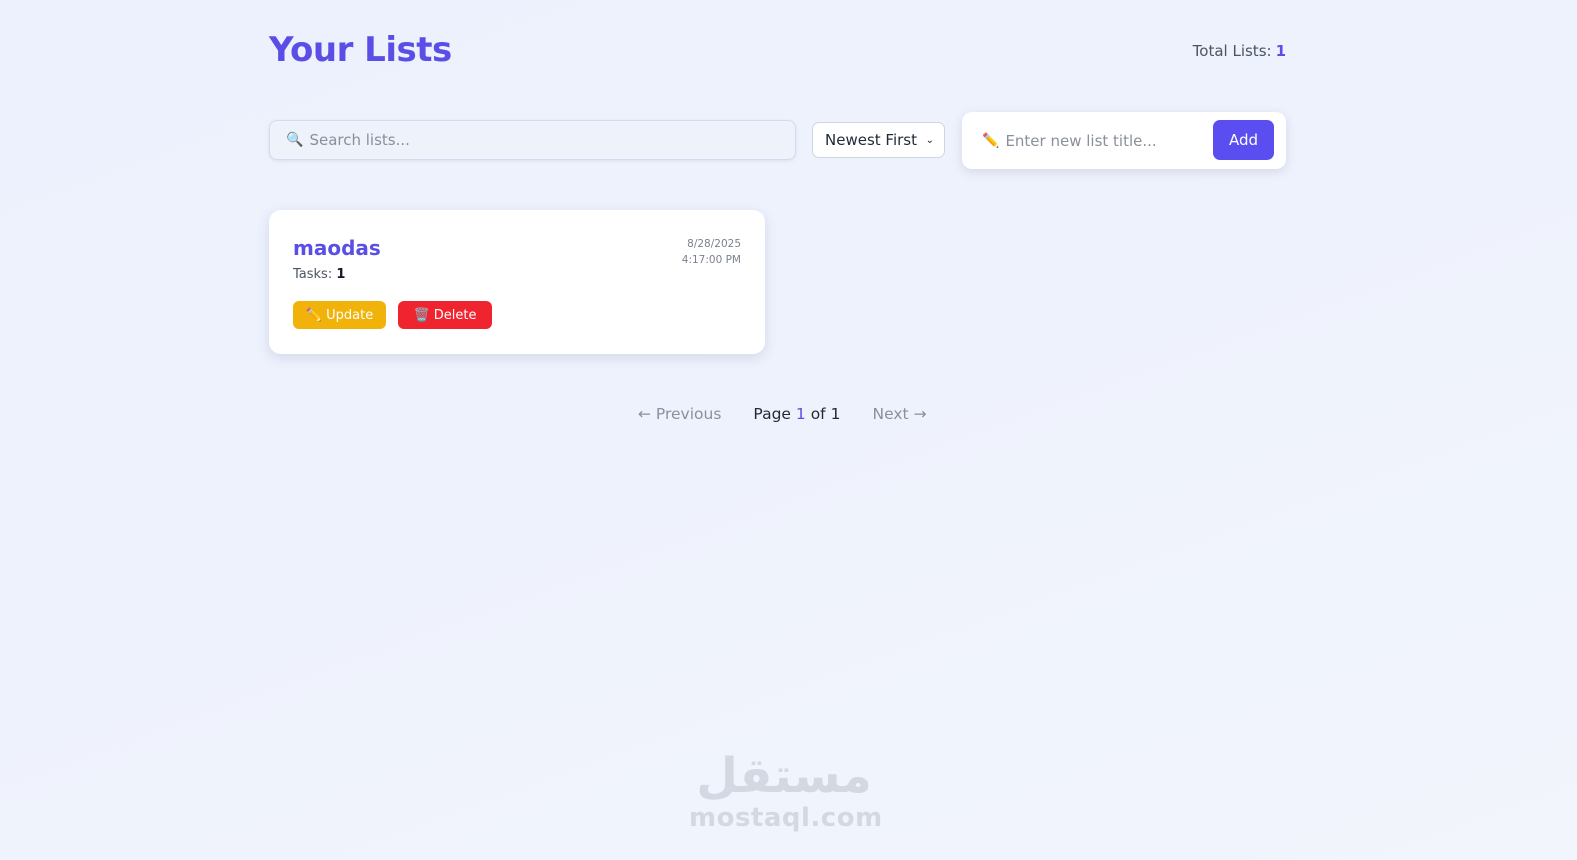  Describe the element at coordinates (835, 414) in the screenshot. I see `total-pages: 1` at that location.